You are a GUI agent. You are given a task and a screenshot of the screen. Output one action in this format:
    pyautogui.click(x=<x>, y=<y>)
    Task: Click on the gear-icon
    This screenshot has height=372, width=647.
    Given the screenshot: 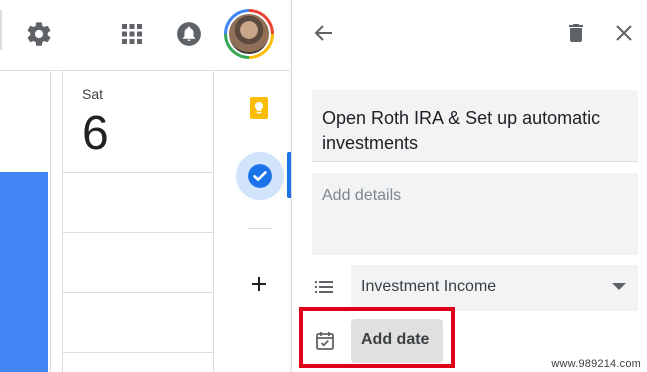 What is the action you would take?
    pyautogui.click(x=39, y=34)
    